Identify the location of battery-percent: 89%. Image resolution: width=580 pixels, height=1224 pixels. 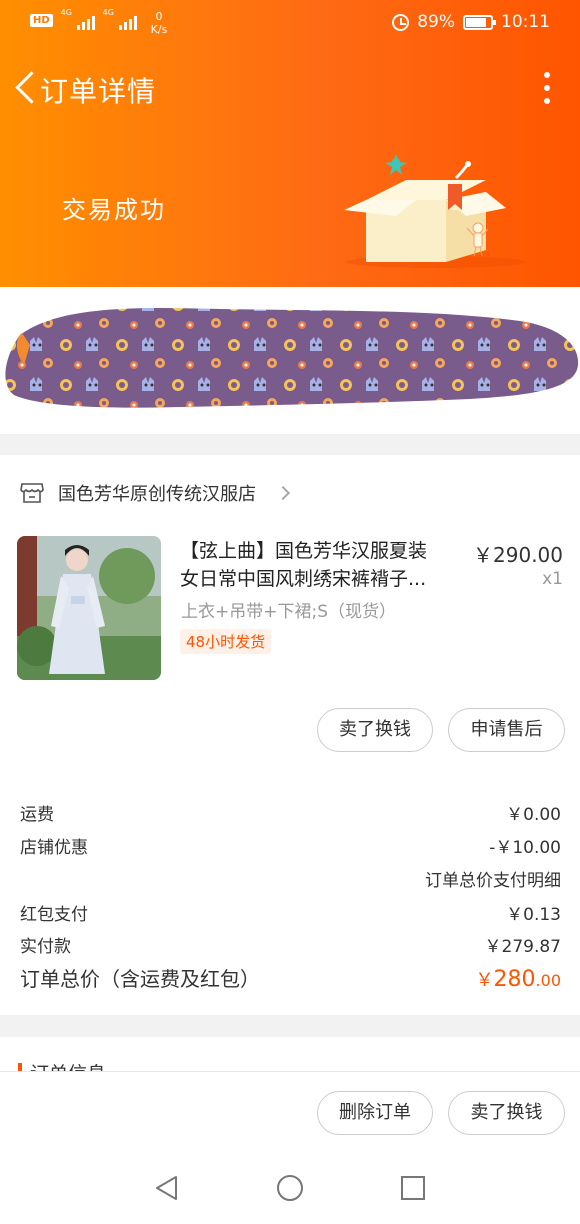
(436, 22).